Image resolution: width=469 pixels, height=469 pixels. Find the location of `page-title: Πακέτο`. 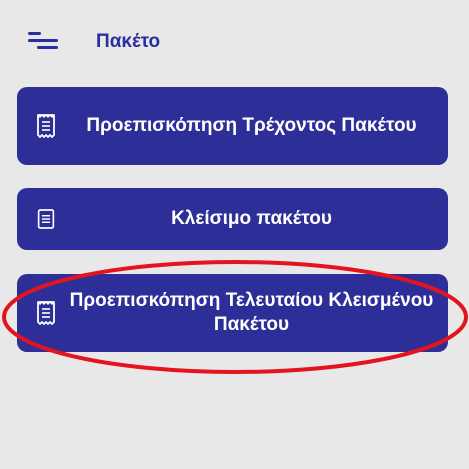

page-title: Πακέτο is located at coordinates (128, 41).